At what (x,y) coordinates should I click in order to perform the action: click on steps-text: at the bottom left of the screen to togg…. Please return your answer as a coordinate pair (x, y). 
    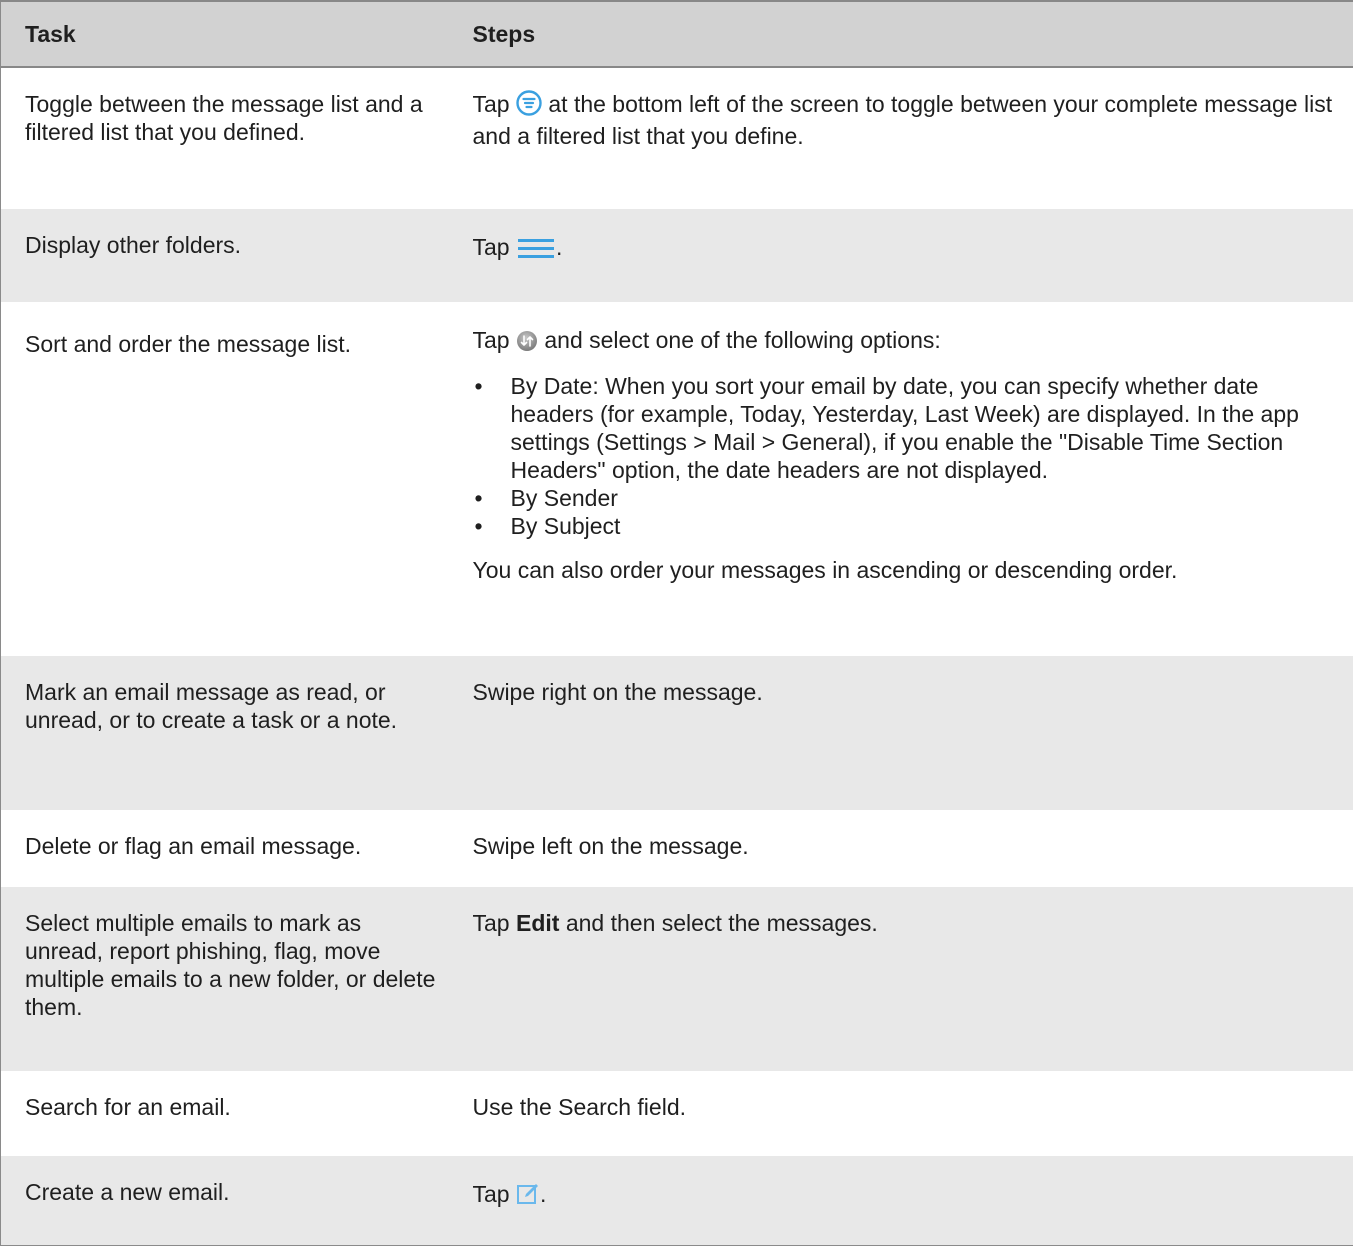
    Looking at the image, I should click on (903, 120).